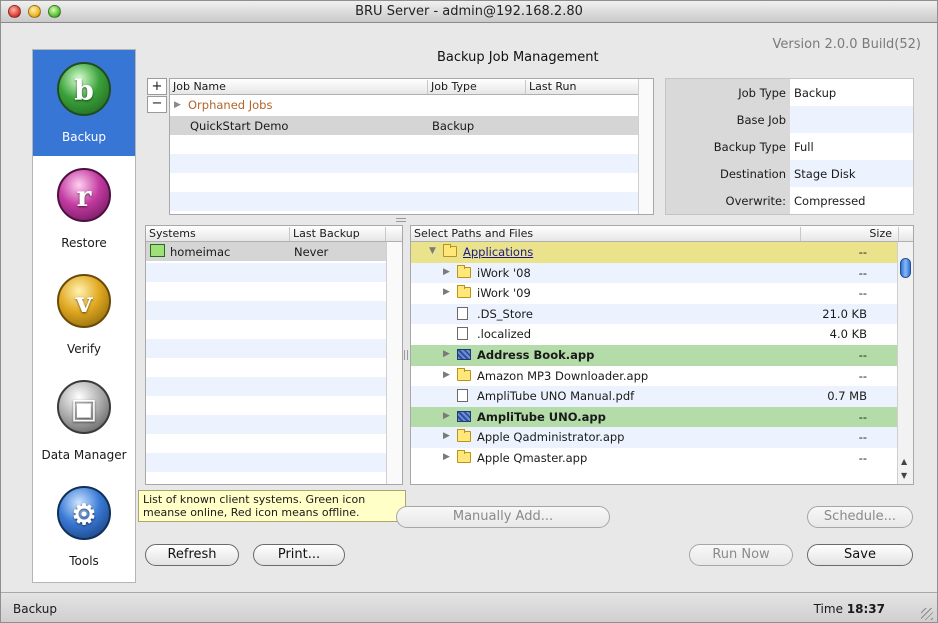 The width and height of the screenshot is (938, 623). What do you see at coordinates (654, 334) in the screenshot?
I see `path-row: .localized 4.0 KB` at bounding box center [654, 334].